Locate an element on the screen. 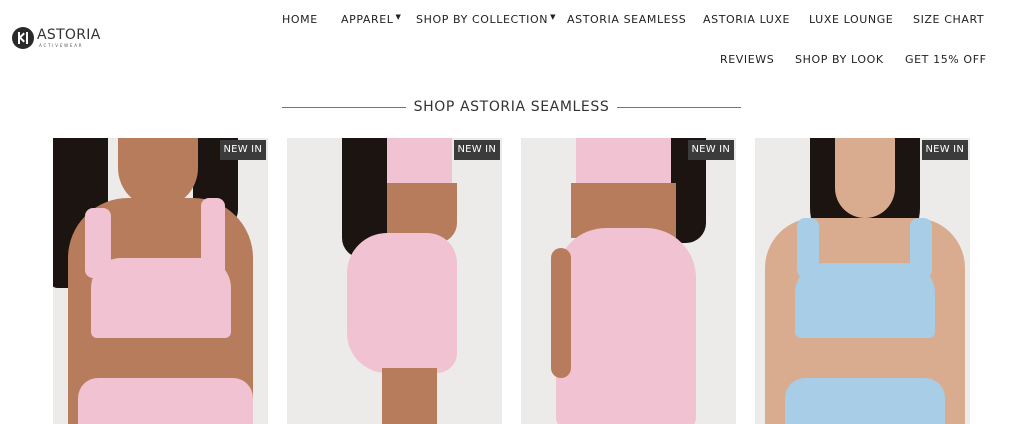 The height and width of the screenshot is (424, 1023). logo-mark-icon is located at coordinates (23, 38).